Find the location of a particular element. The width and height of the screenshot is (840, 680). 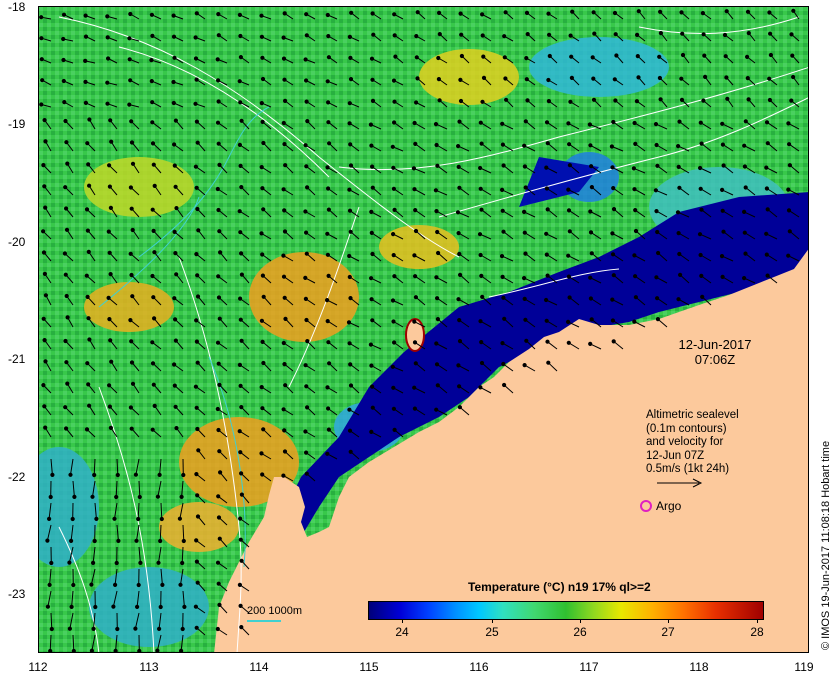

legend-line: (0.1m contours) is located at coordinates (686, 428).